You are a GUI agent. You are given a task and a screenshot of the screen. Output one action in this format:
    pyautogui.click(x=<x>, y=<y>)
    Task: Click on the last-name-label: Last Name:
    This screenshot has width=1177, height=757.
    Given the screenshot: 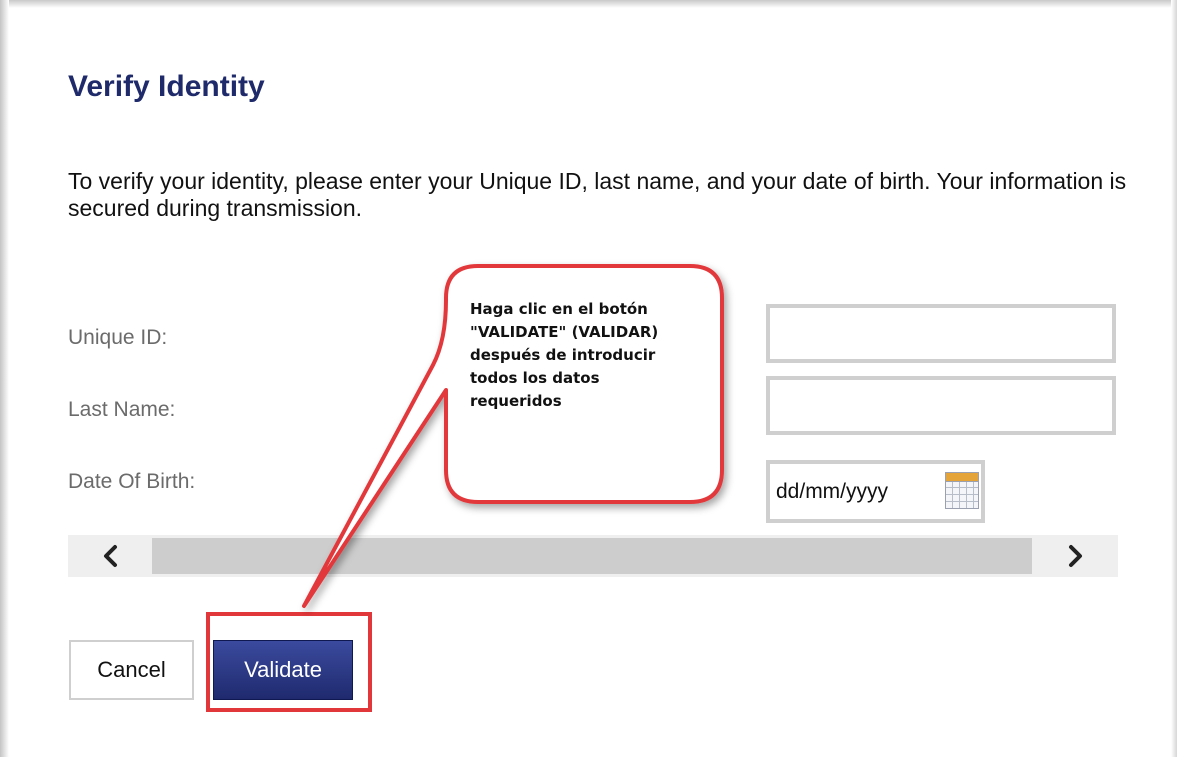 What is the action you would take?
    pyautogui.click(x=122, y=409)
    